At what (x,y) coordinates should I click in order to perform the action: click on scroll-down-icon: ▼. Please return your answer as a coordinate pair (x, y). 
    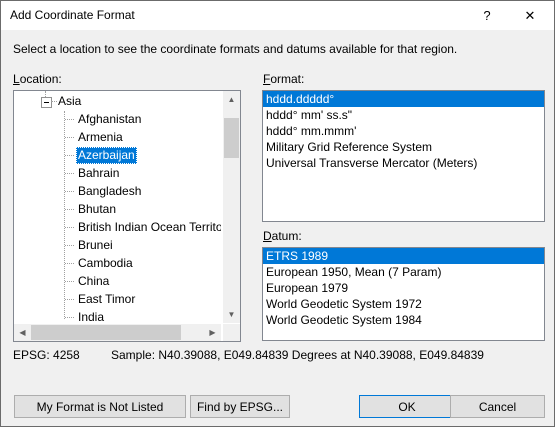
    Looking at the image, I should click on (231, 314).